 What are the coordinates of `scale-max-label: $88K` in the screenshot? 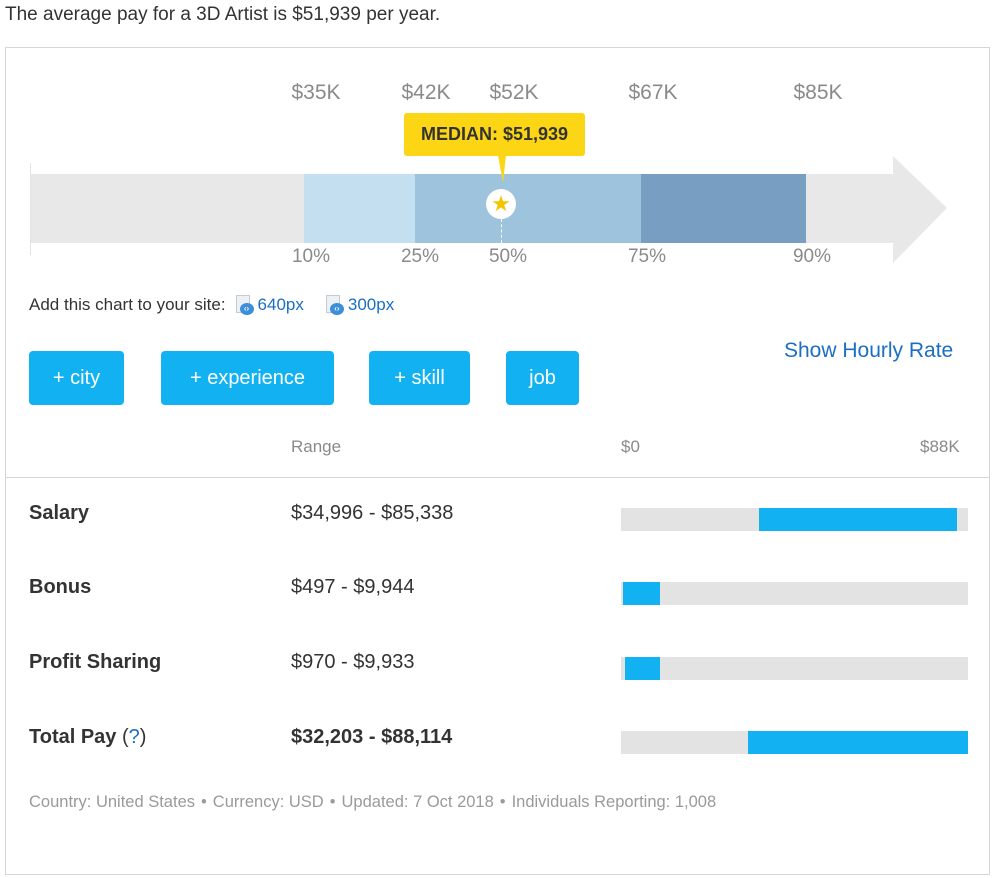 It's located at (940, 446).